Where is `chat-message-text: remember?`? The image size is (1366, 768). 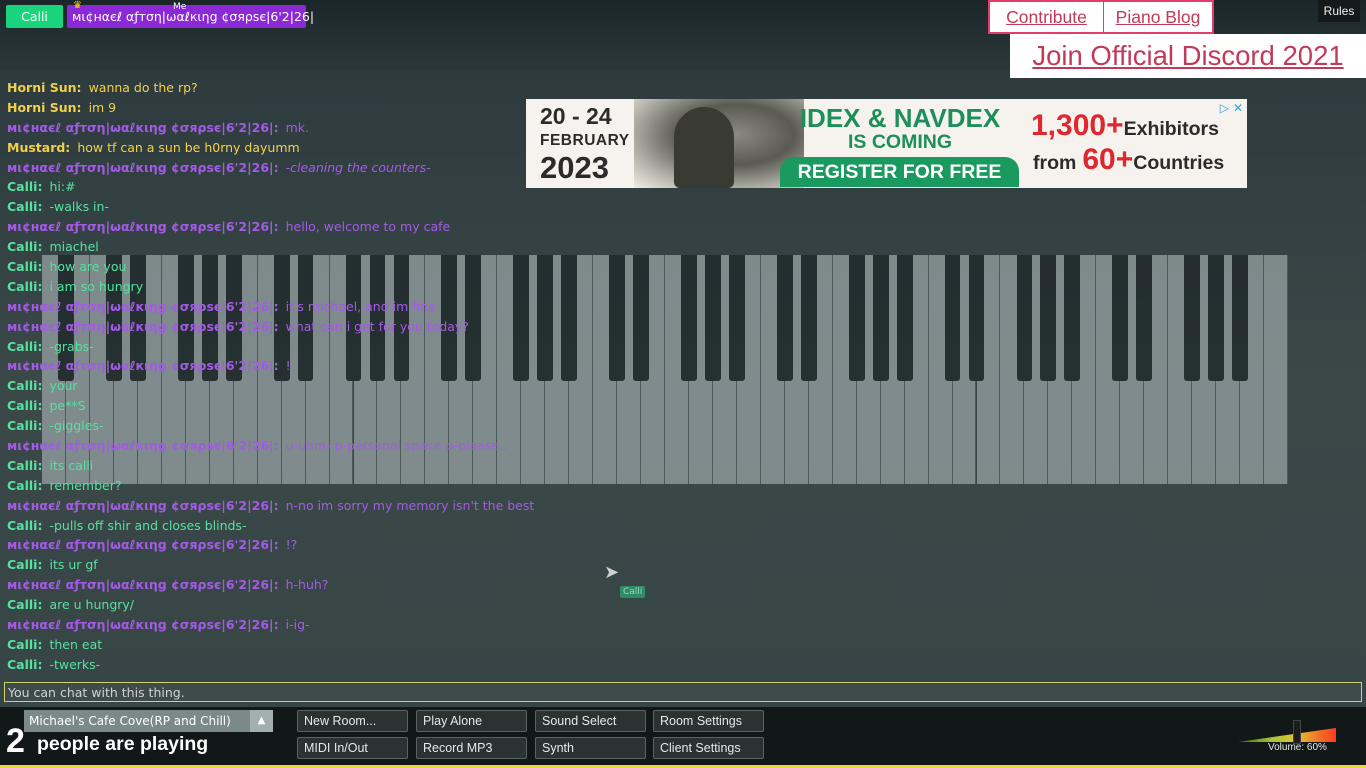
chat-message-text: remember? is located at coordinates (85, 485).